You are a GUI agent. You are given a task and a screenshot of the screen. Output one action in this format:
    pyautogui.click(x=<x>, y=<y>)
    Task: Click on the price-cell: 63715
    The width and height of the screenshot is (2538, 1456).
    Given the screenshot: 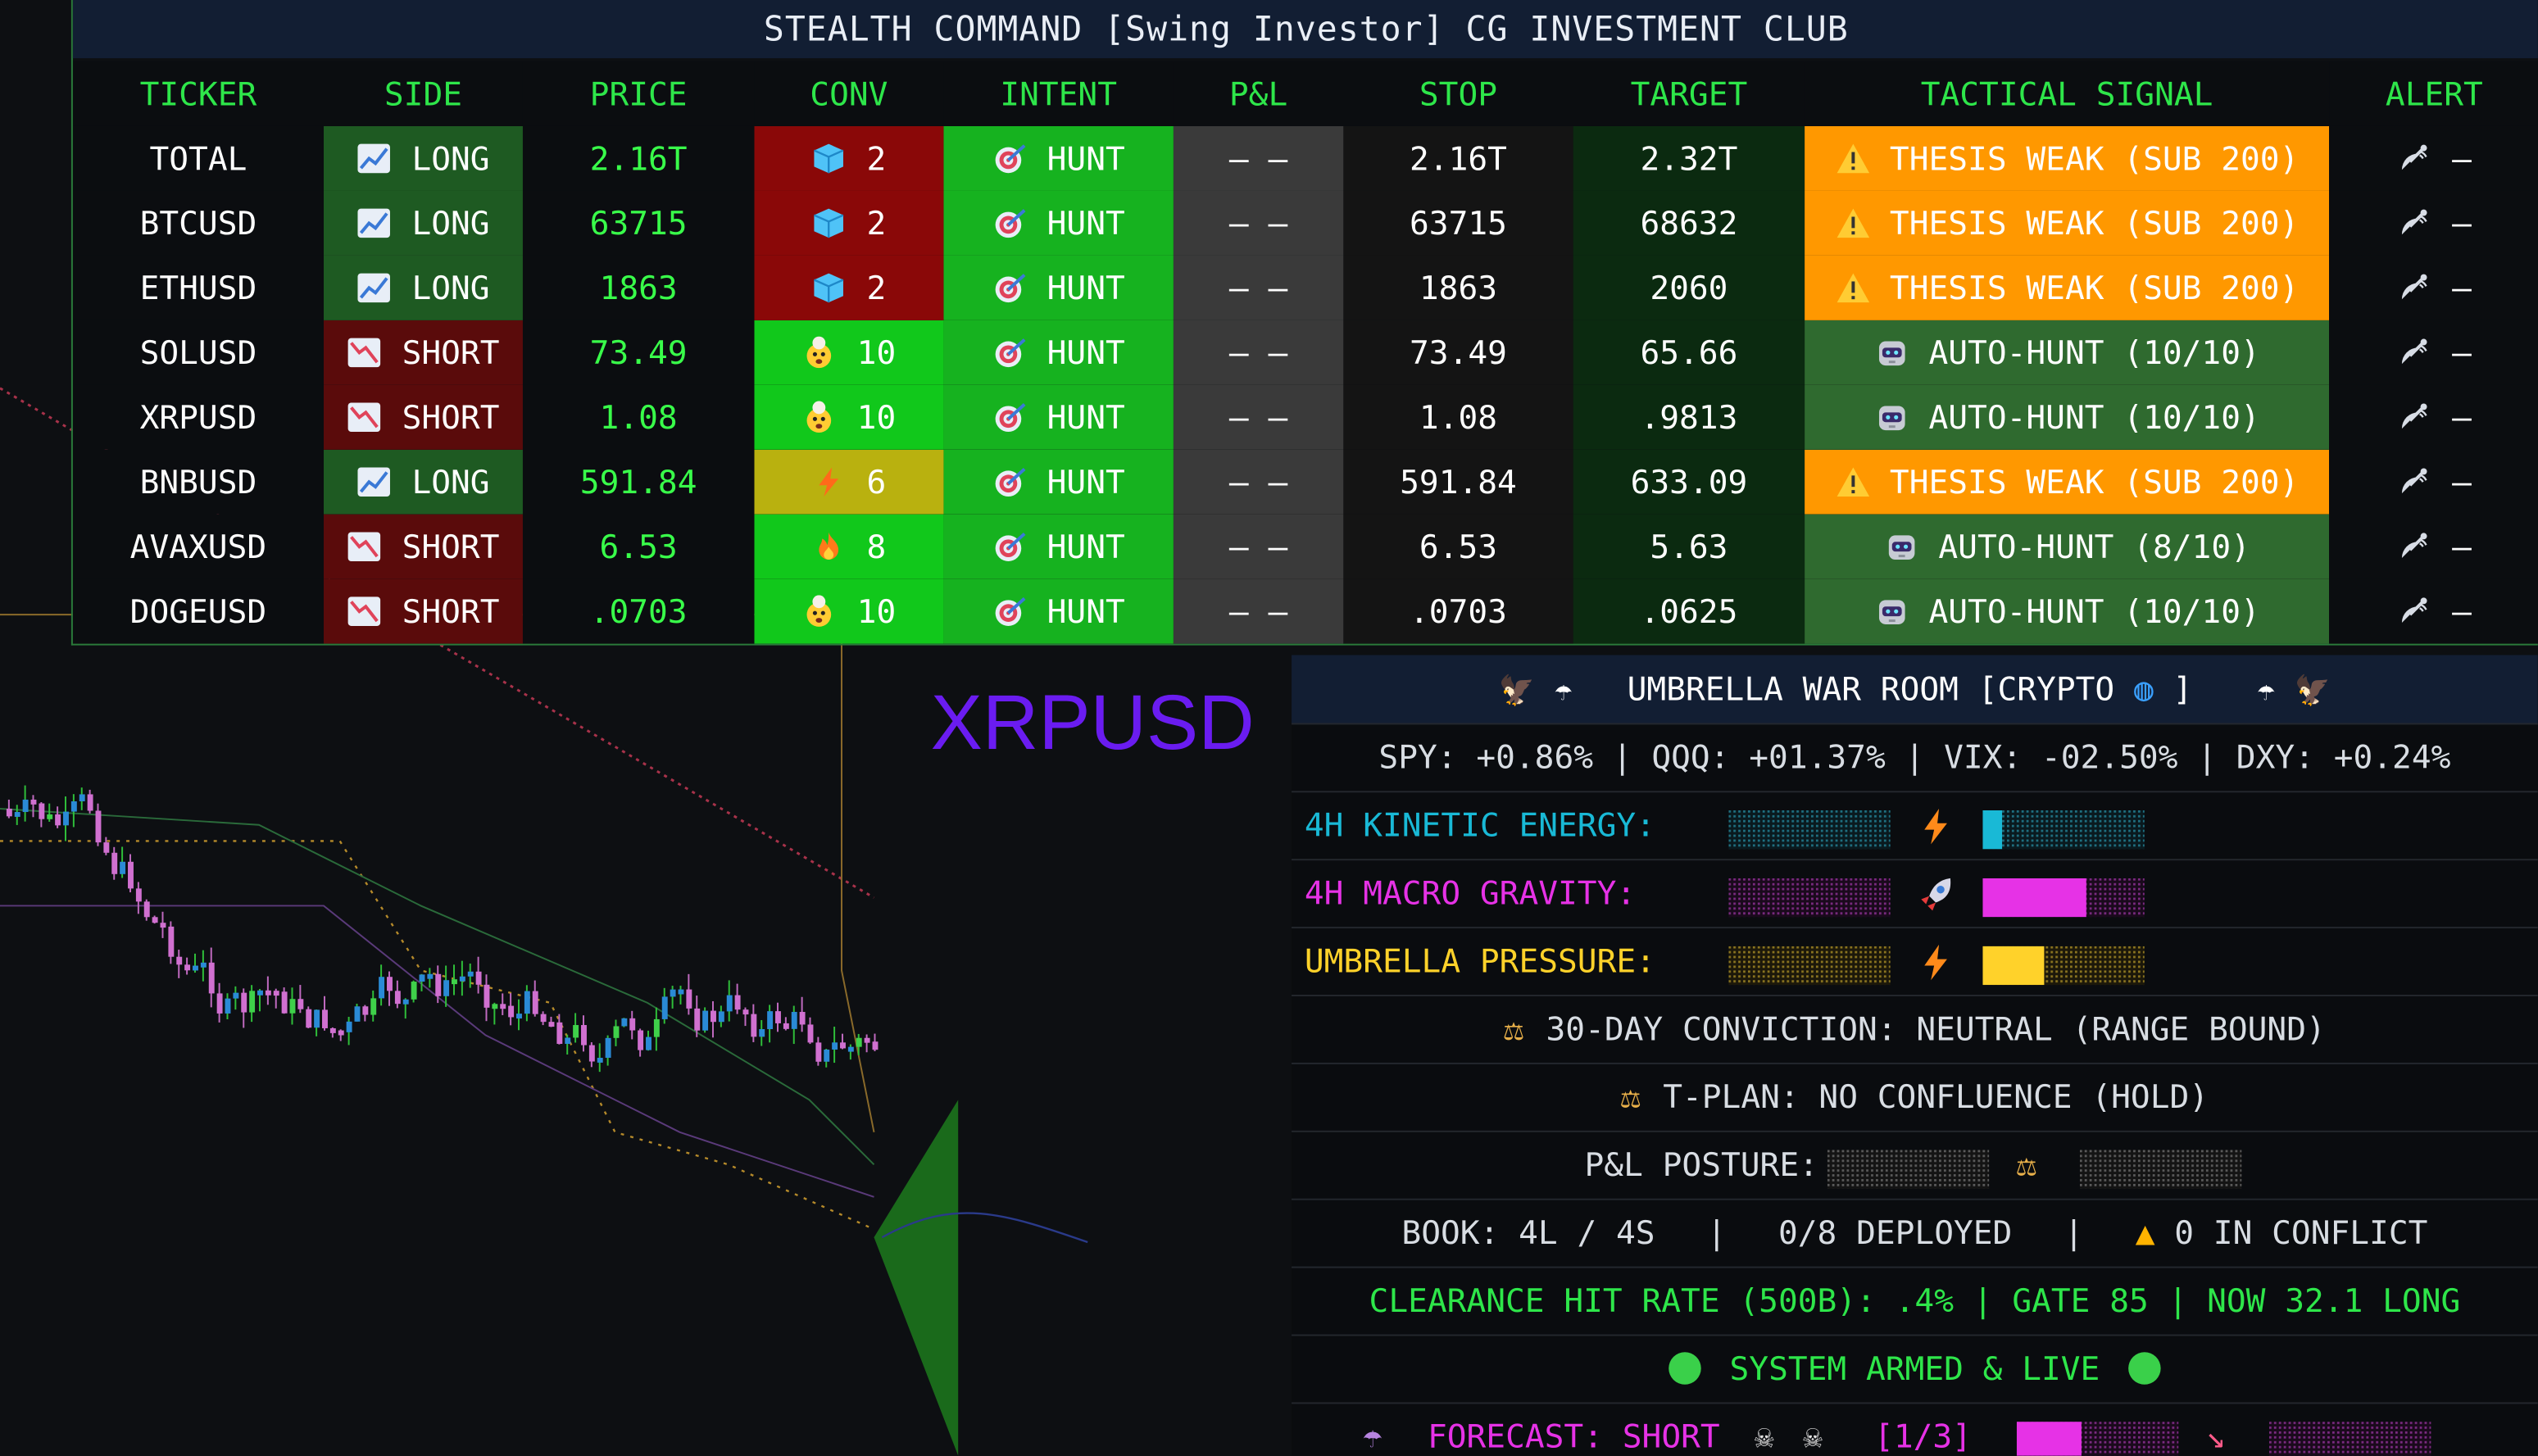 What is the action you would take?
    pyautogui.click(x=638, y=223)
    